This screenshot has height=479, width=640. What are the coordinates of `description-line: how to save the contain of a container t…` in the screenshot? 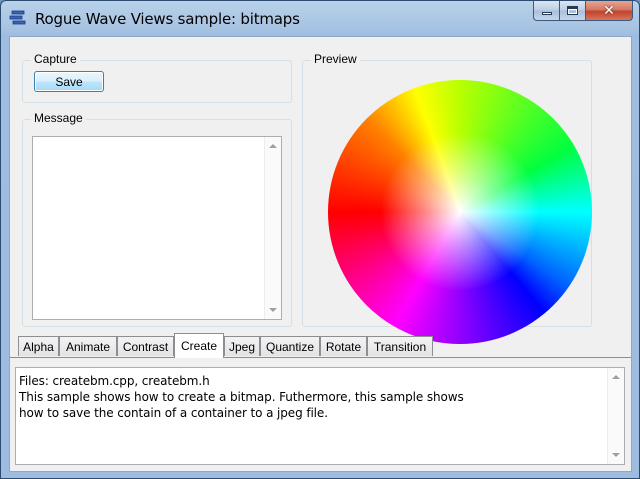 It's located at (173, 413).